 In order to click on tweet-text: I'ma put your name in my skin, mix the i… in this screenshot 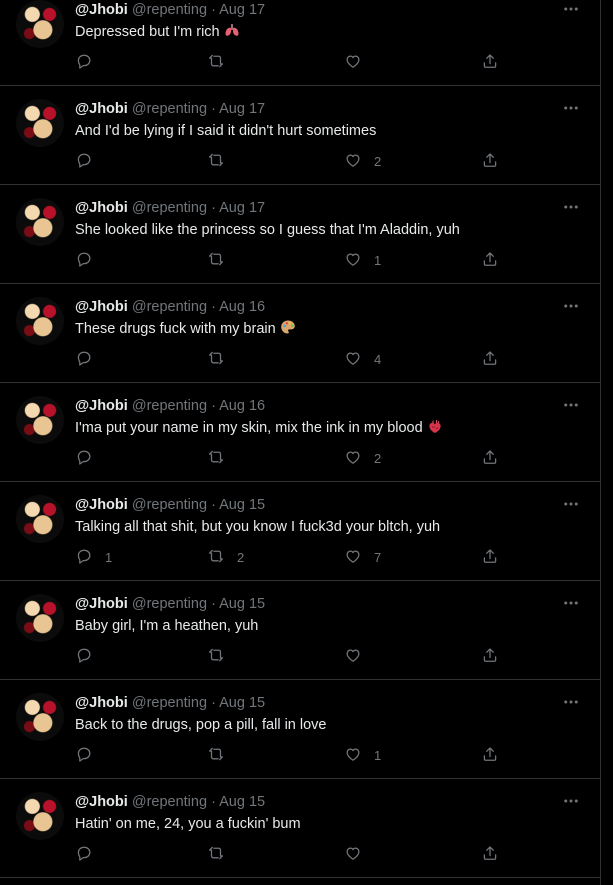, I will do `click(259, 428)`.